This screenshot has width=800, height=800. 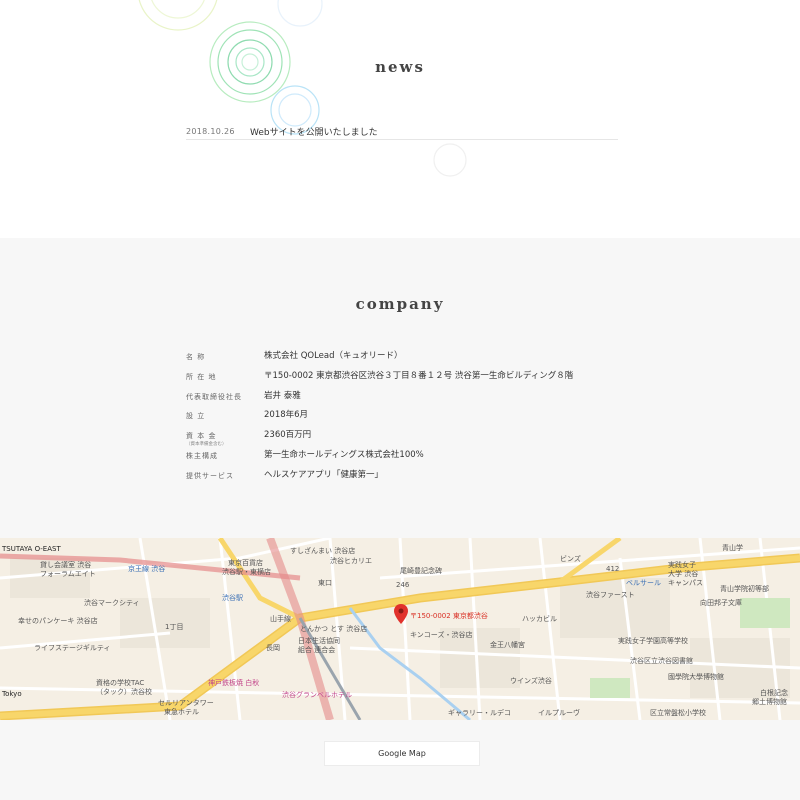 What do you see at coordinates (732, 548) in the screenshot?
I see `map-label: 青山学` at bounding box center [732, 548].